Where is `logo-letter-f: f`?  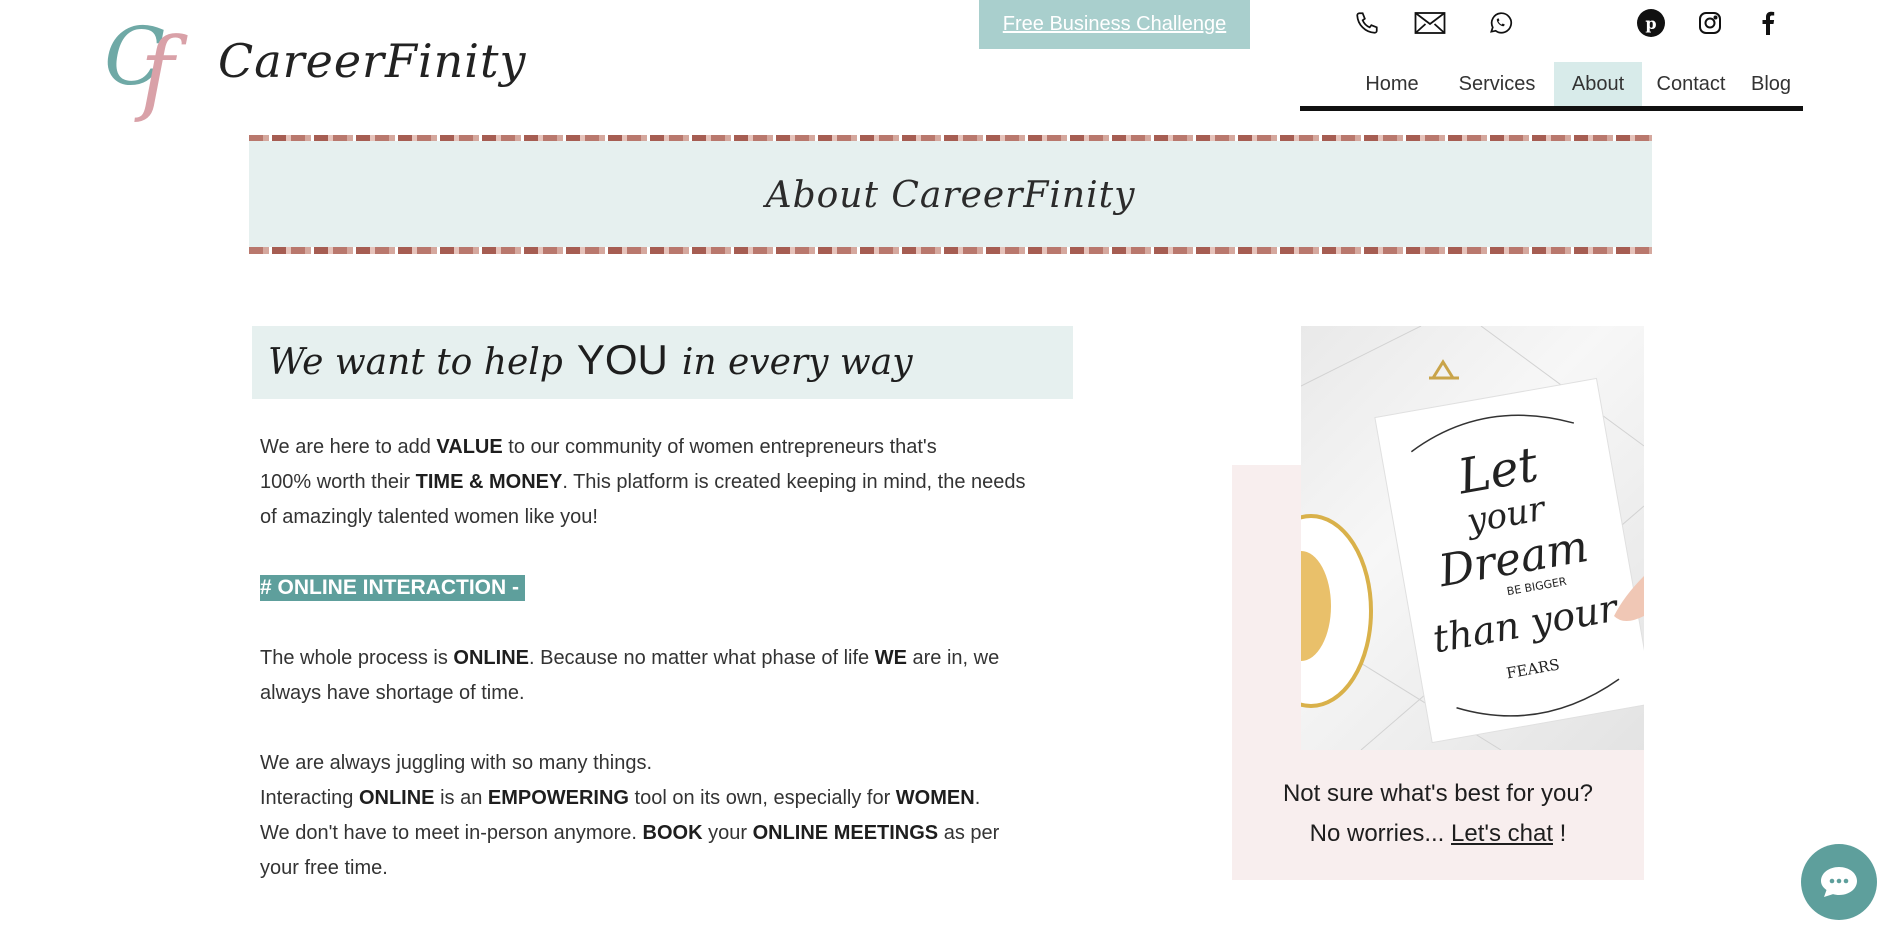
logo-letter-f: f is located at coordinates (157, 71).